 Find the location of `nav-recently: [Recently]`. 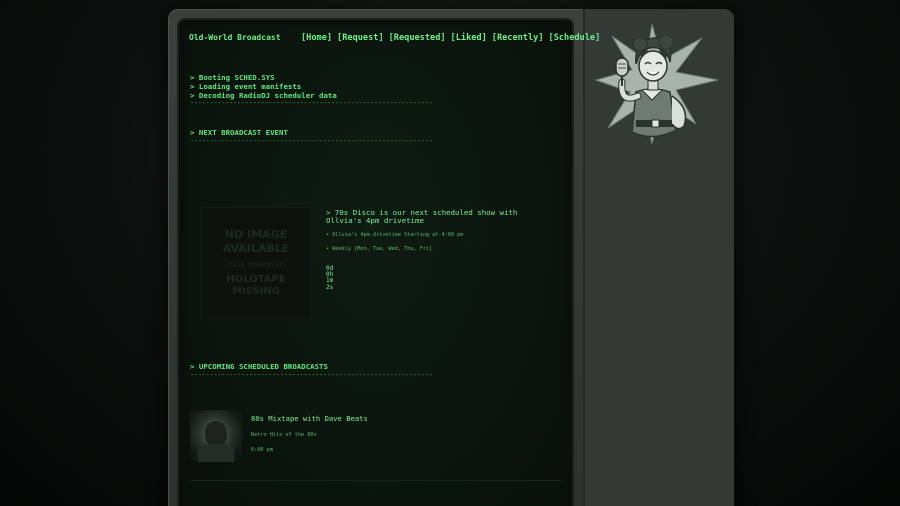

nav-recently: [Recently] is located at coordinates (518, 38).